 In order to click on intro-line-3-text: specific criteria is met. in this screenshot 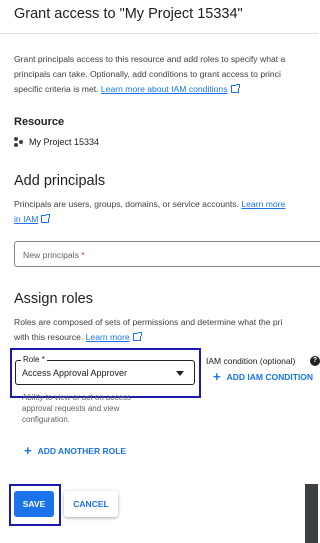, I will do `click(56, 89)`.